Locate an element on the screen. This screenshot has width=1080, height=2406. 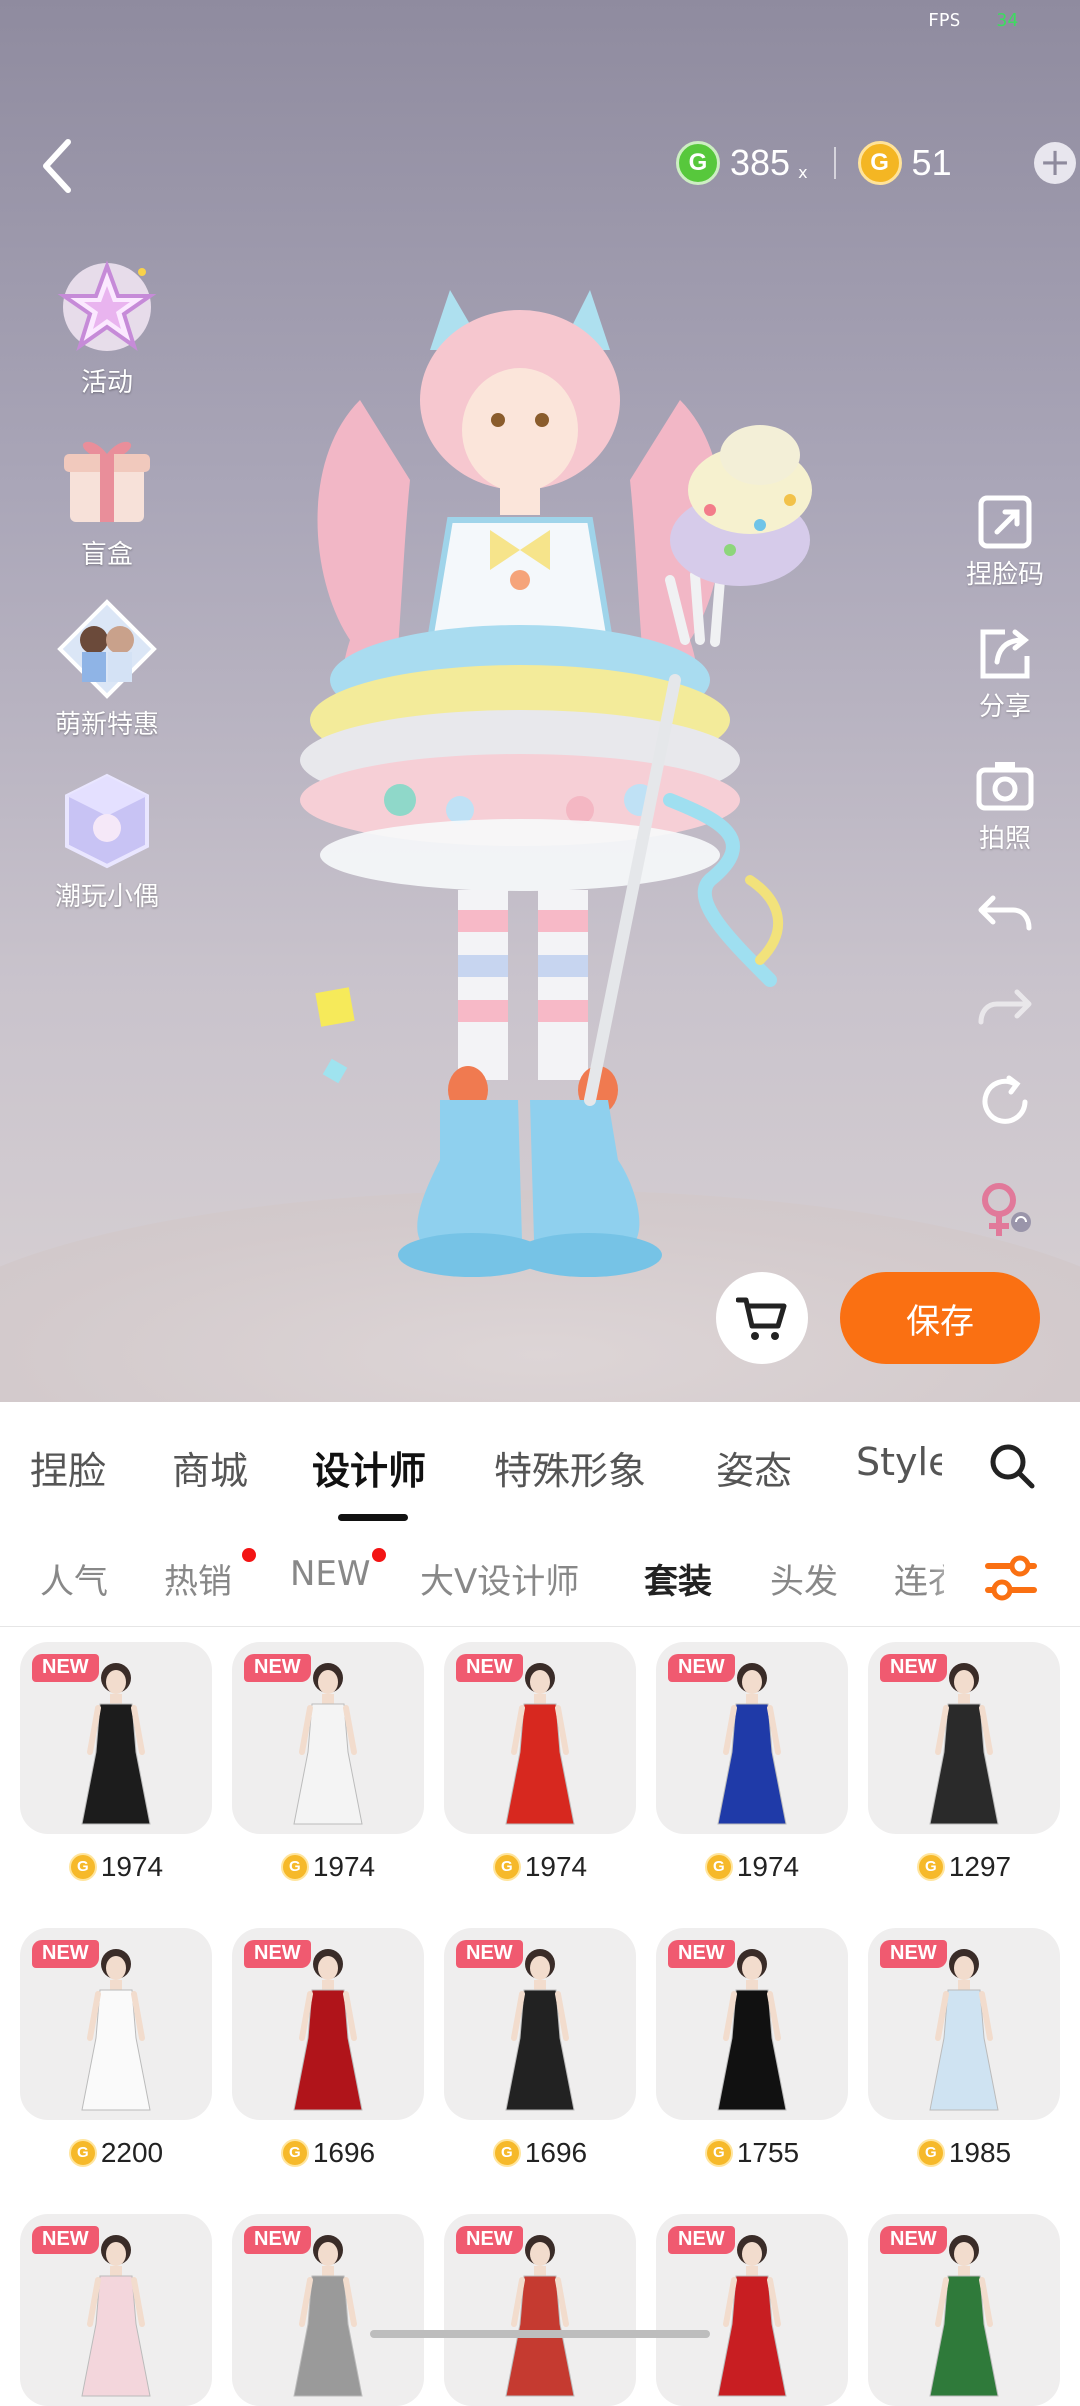
tab-designer: 设计师 is located at coordinates (369, 1467).